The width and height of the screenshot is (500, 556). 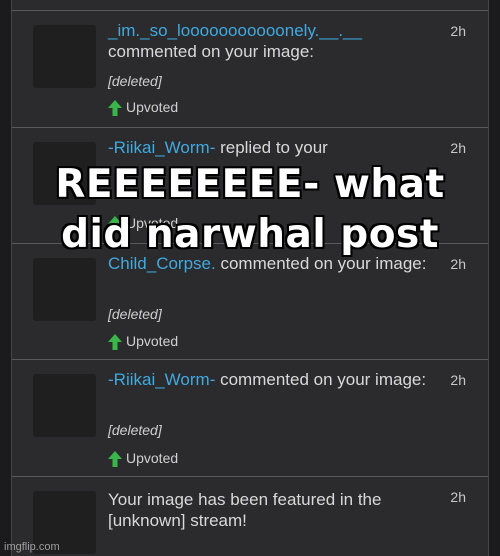 I want to click on notification-text: -Riikai_Worm- replied to your, so click(x=273, y=147).